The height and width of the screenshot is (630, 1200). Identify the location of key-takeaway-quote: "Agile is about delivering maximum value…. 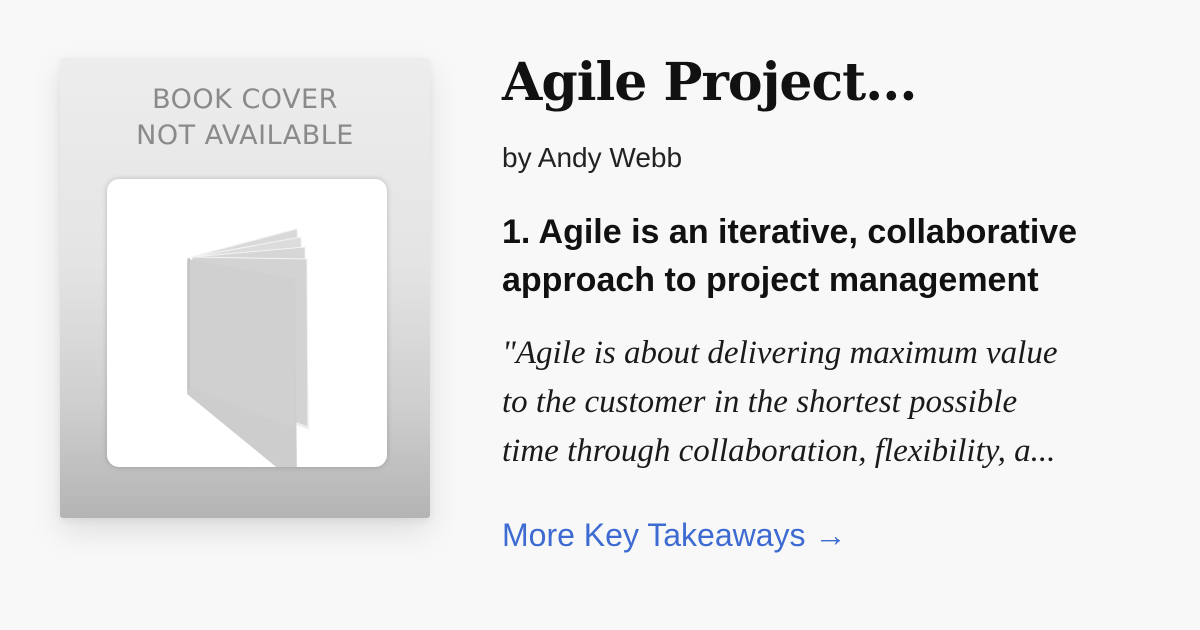
(842, 402).